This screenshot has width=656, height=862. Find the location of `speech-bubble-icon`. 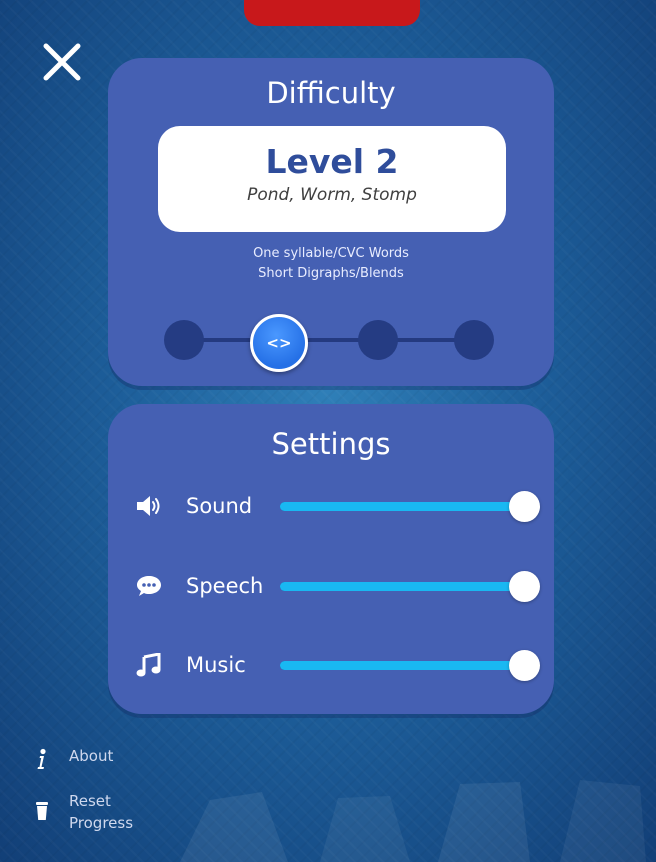

speech-bubble-icon is located at coordinates (149, 586).